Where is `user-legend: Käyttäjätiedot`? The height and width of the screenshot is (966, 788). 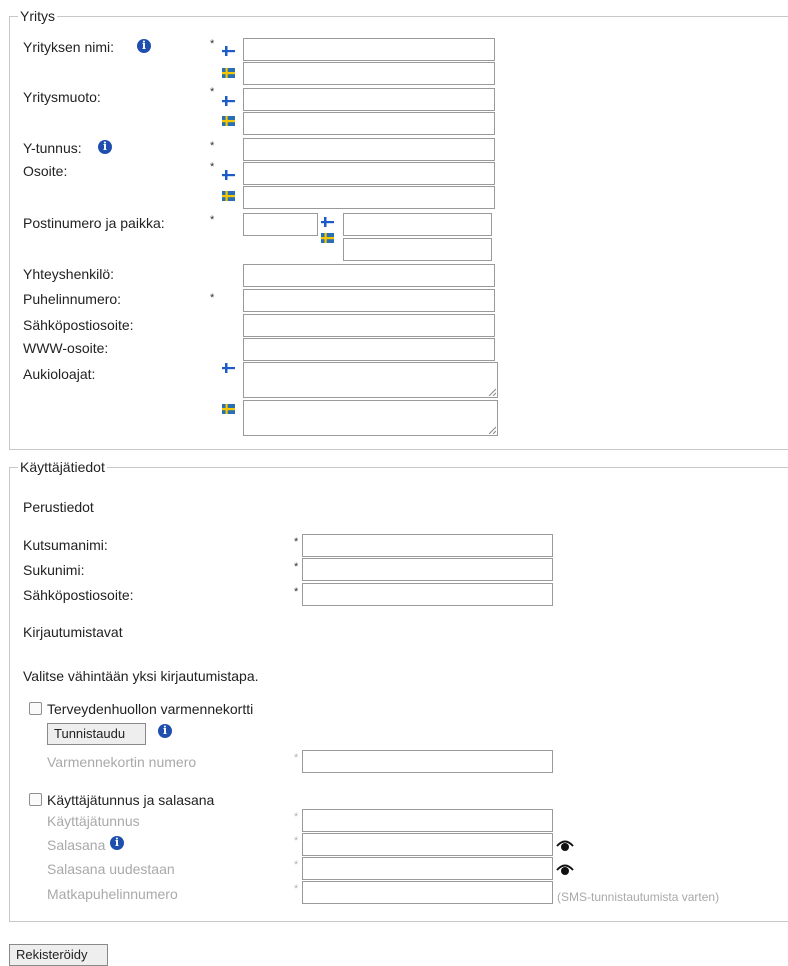
user-legend: Käyttäjätiedot is located at coordinates (62, 467).